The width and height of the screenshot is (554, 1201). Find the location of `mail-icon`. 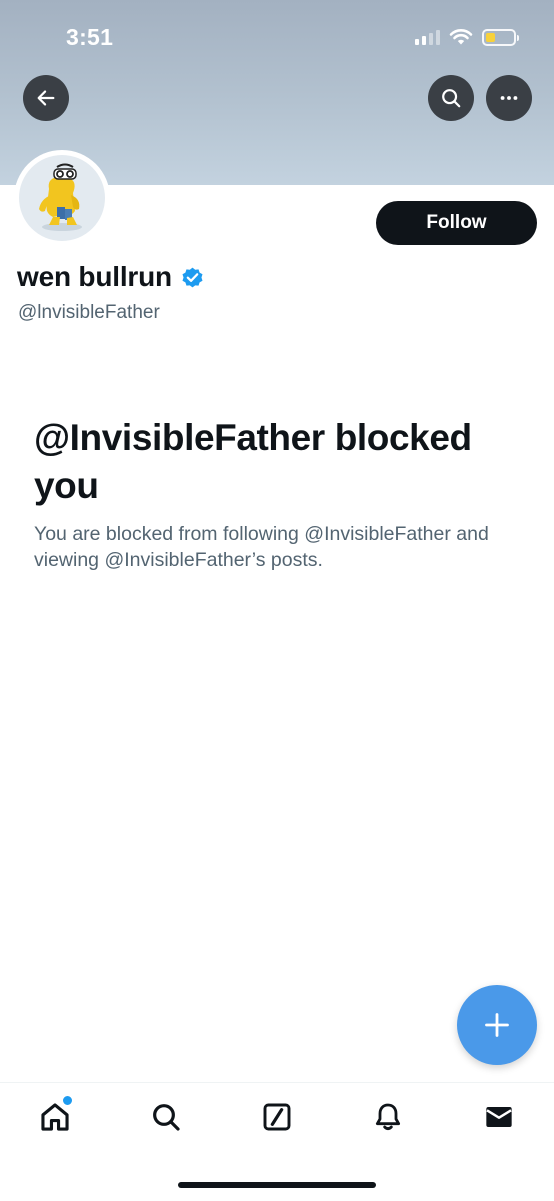

mail-icon is located at coordinates (499, 1117).